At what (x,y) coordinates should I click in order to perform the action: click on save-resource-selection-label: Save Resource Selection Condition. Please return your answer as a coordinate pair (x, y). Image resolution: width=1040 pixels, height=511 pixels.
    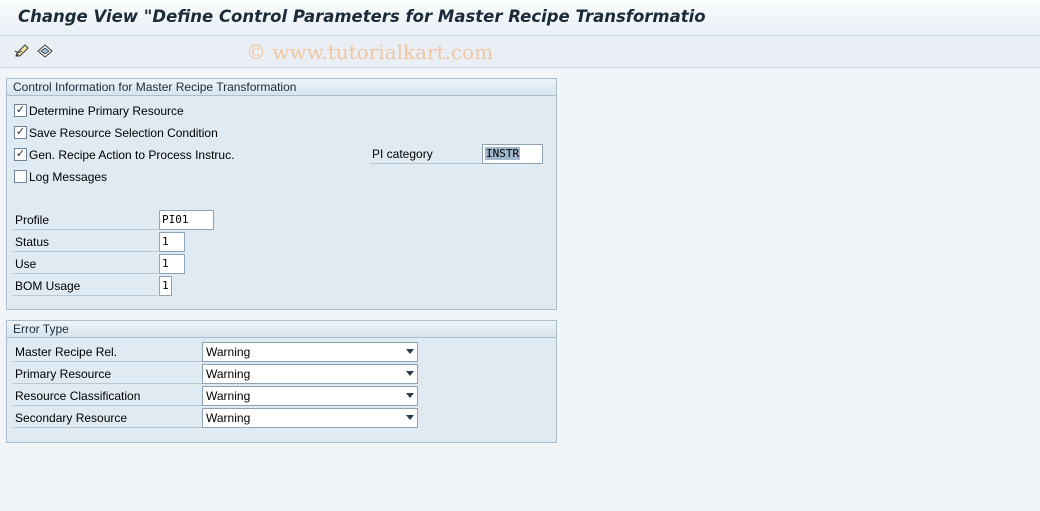
    Looking at the image, I should click on (123, 133).